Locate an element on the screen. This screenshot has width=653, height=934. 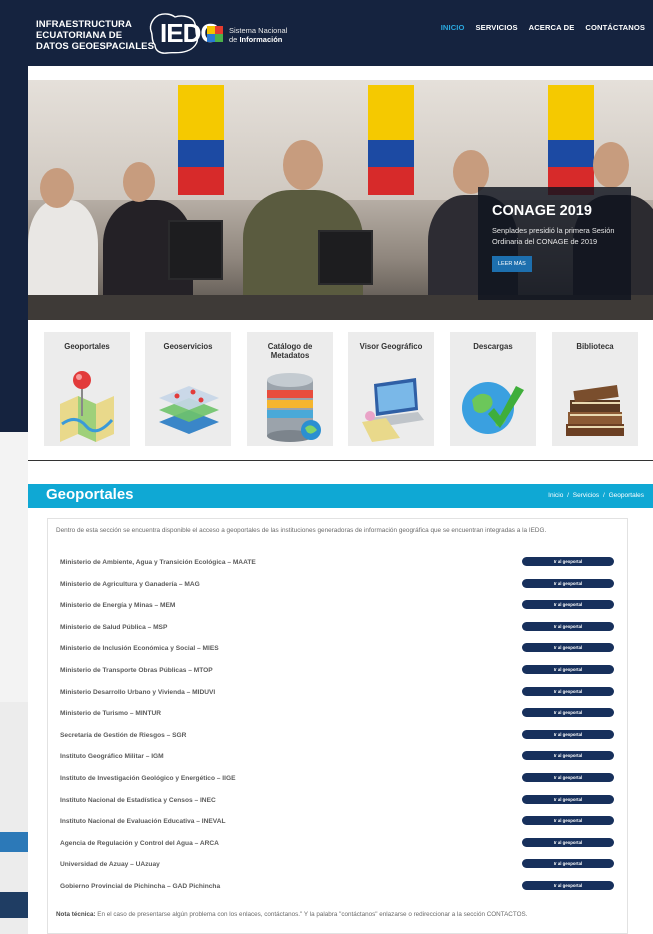
tile-descargas: Descargas is located at coordinates (493, 389).